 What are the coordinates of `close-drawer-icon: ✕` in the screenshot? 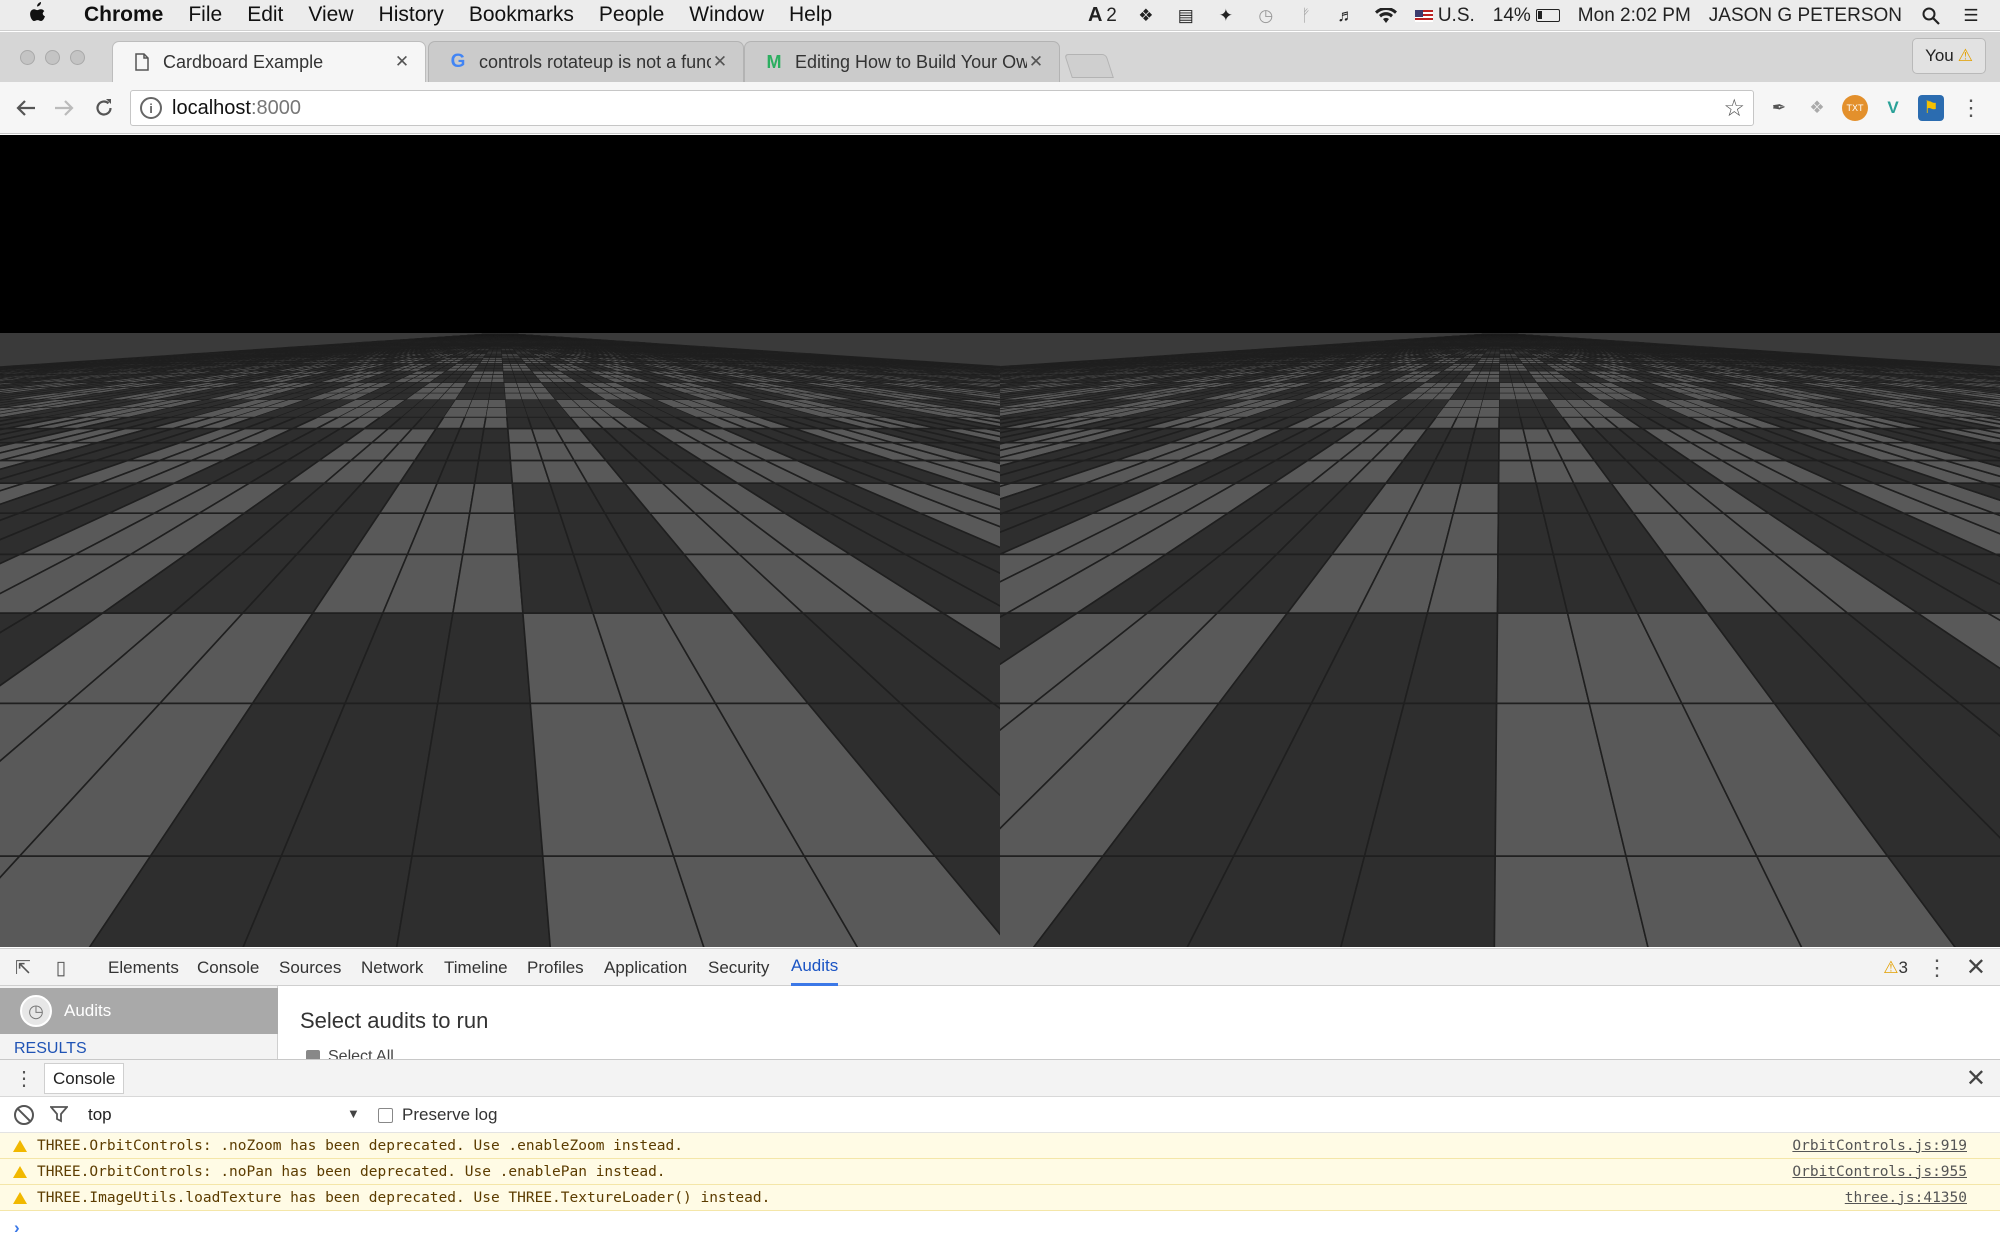 It's located at (1976, 1078).